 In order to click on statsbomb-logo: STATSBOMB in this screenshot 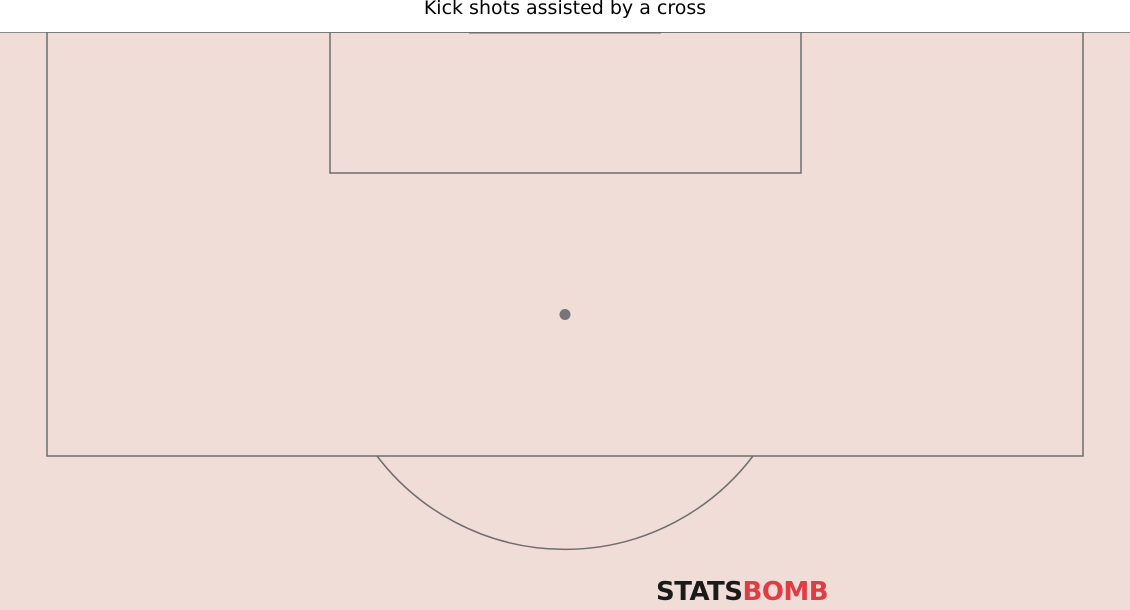, I will do `click(742, 592)`.